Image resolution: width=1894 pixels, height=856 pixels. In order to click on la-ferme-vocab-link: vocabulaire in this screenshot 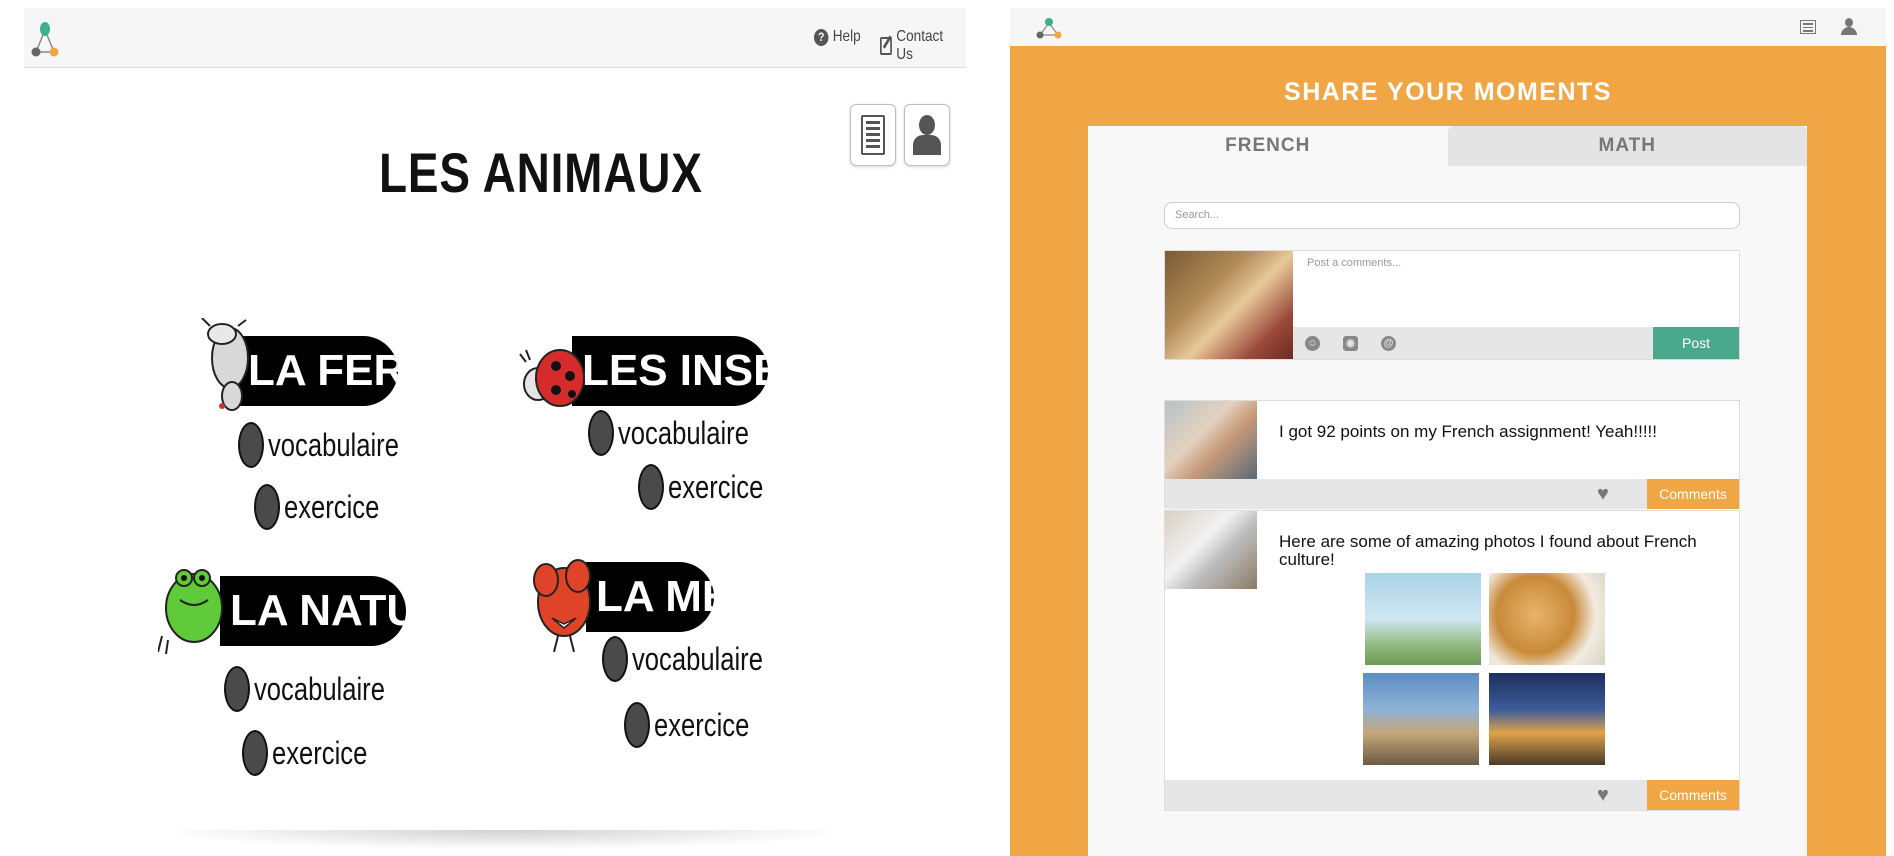, I will do `click(335, 445)`.